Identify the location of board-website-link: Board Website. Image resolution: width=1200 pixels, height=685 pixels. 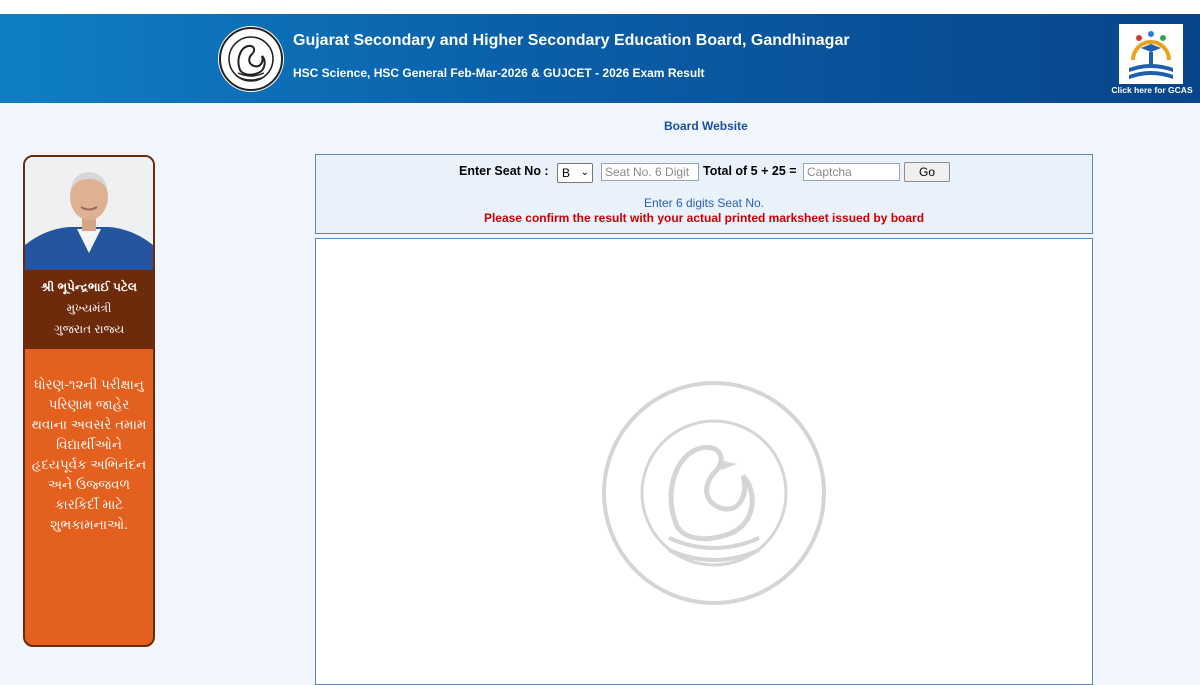
(706, 126).